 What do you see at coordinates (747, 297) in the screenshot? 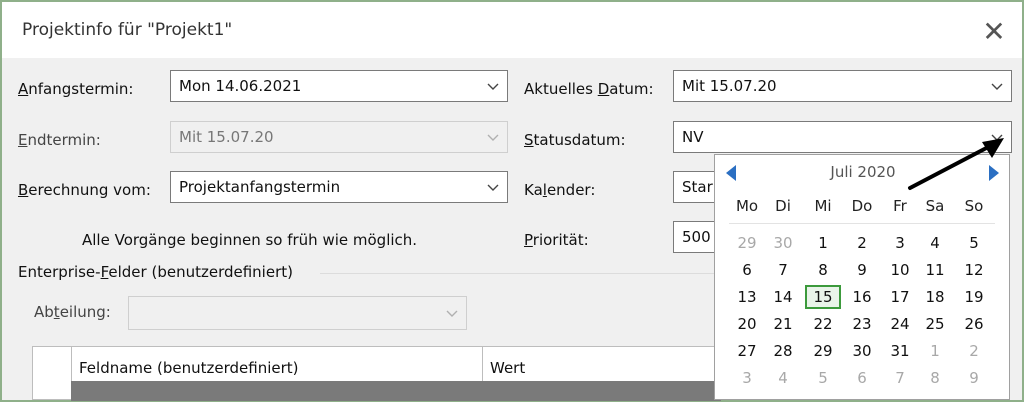
I see `calendar-day: 13` at bounding box center [747, 297].